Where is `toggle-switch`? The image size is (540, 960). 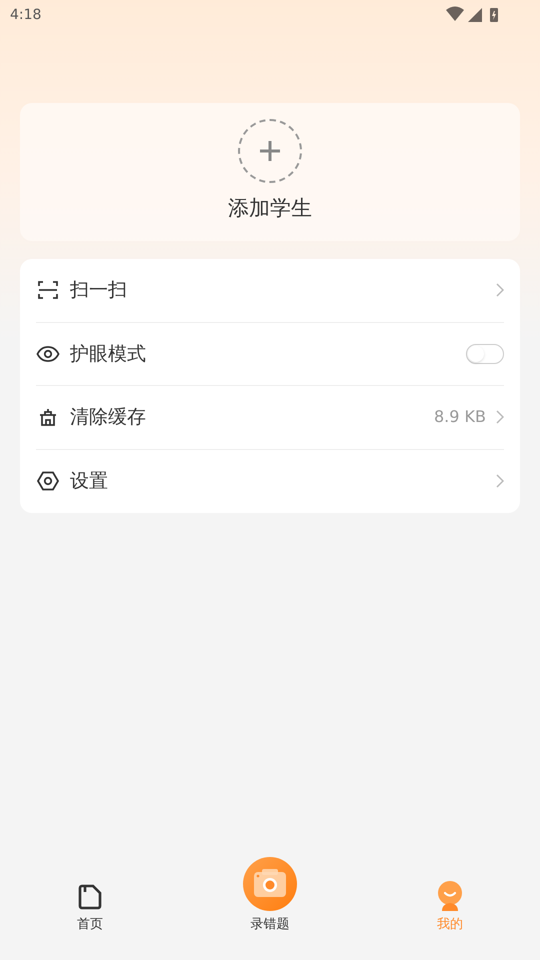
toggle-switch is located at coordinates (485, 354).